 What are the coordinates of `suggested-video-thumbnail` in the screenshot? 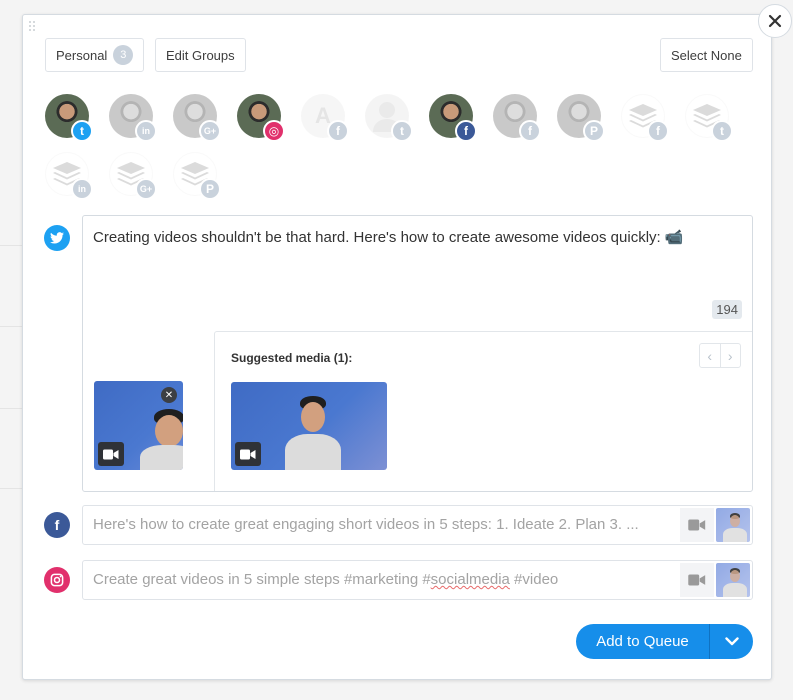 It's located at (309, 426).